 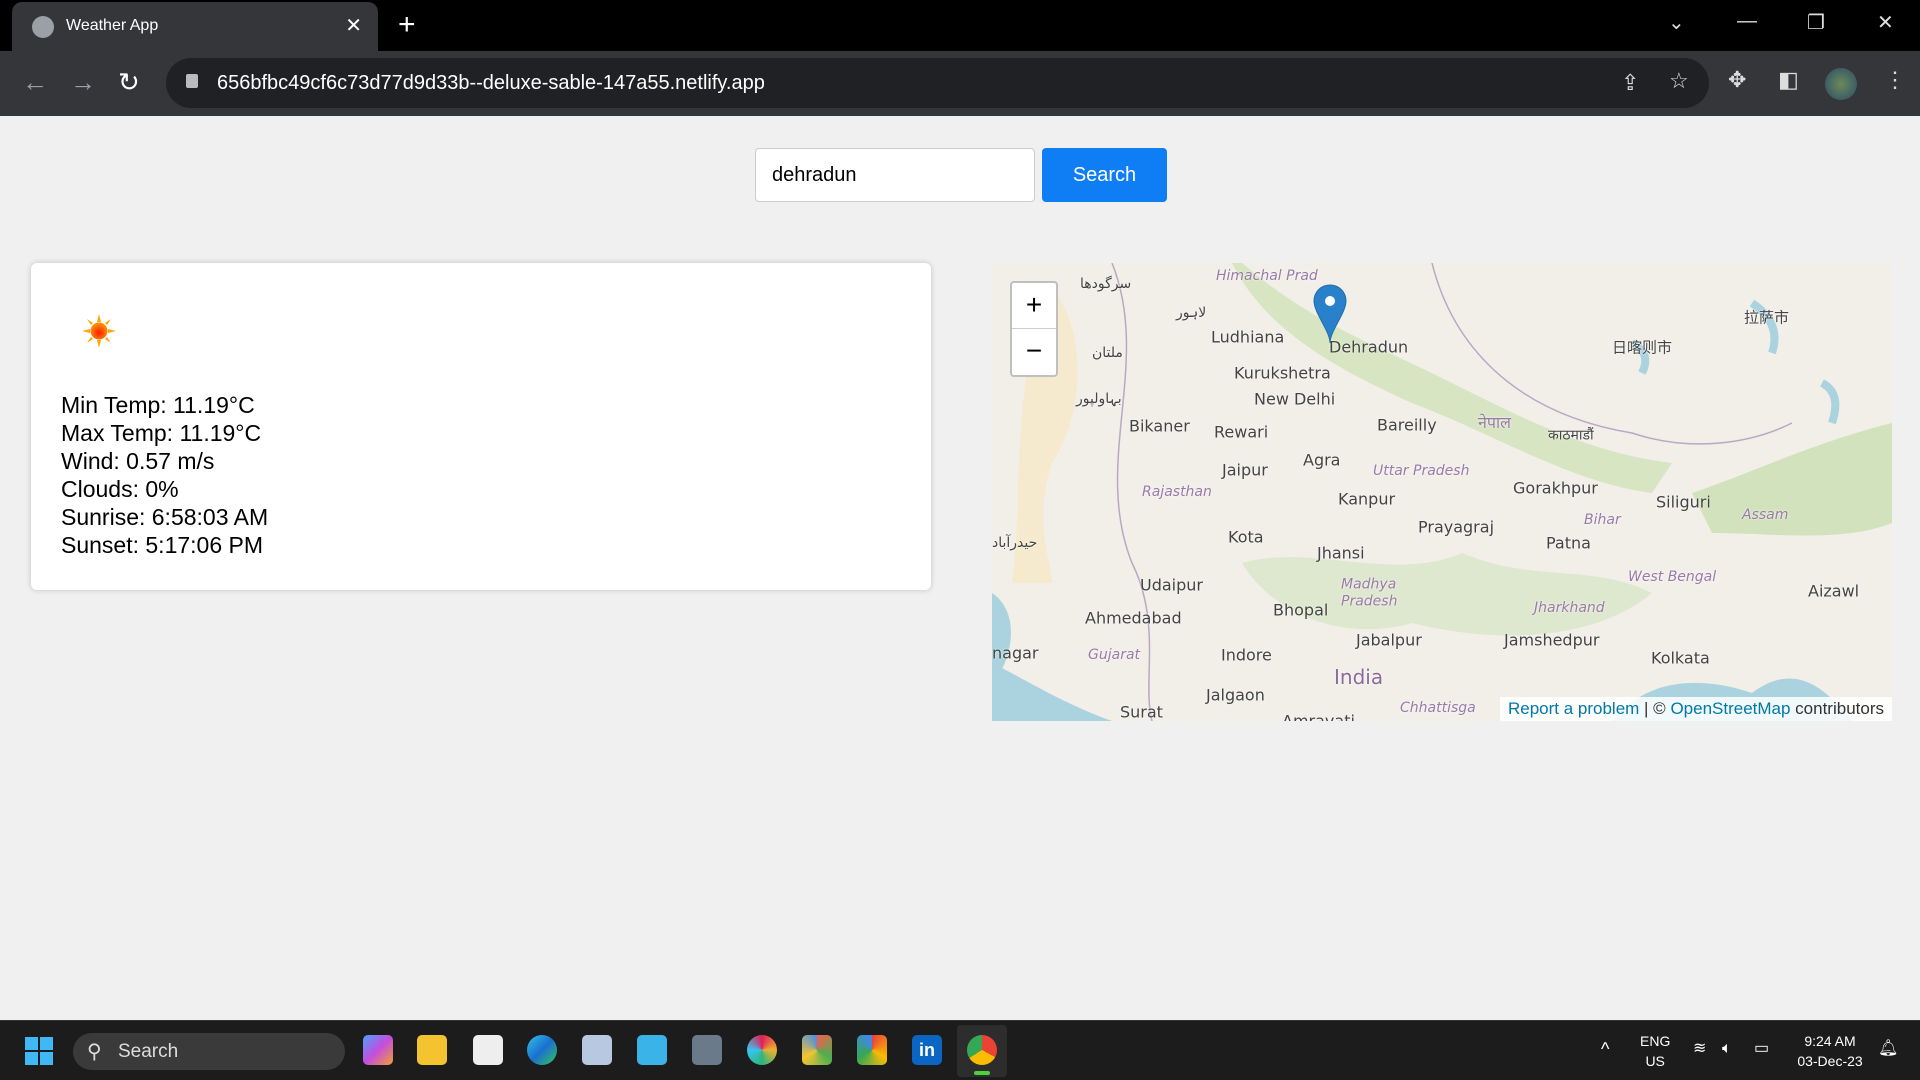 I want to click on edge-browser-icon, so click(x=542, y=1050).